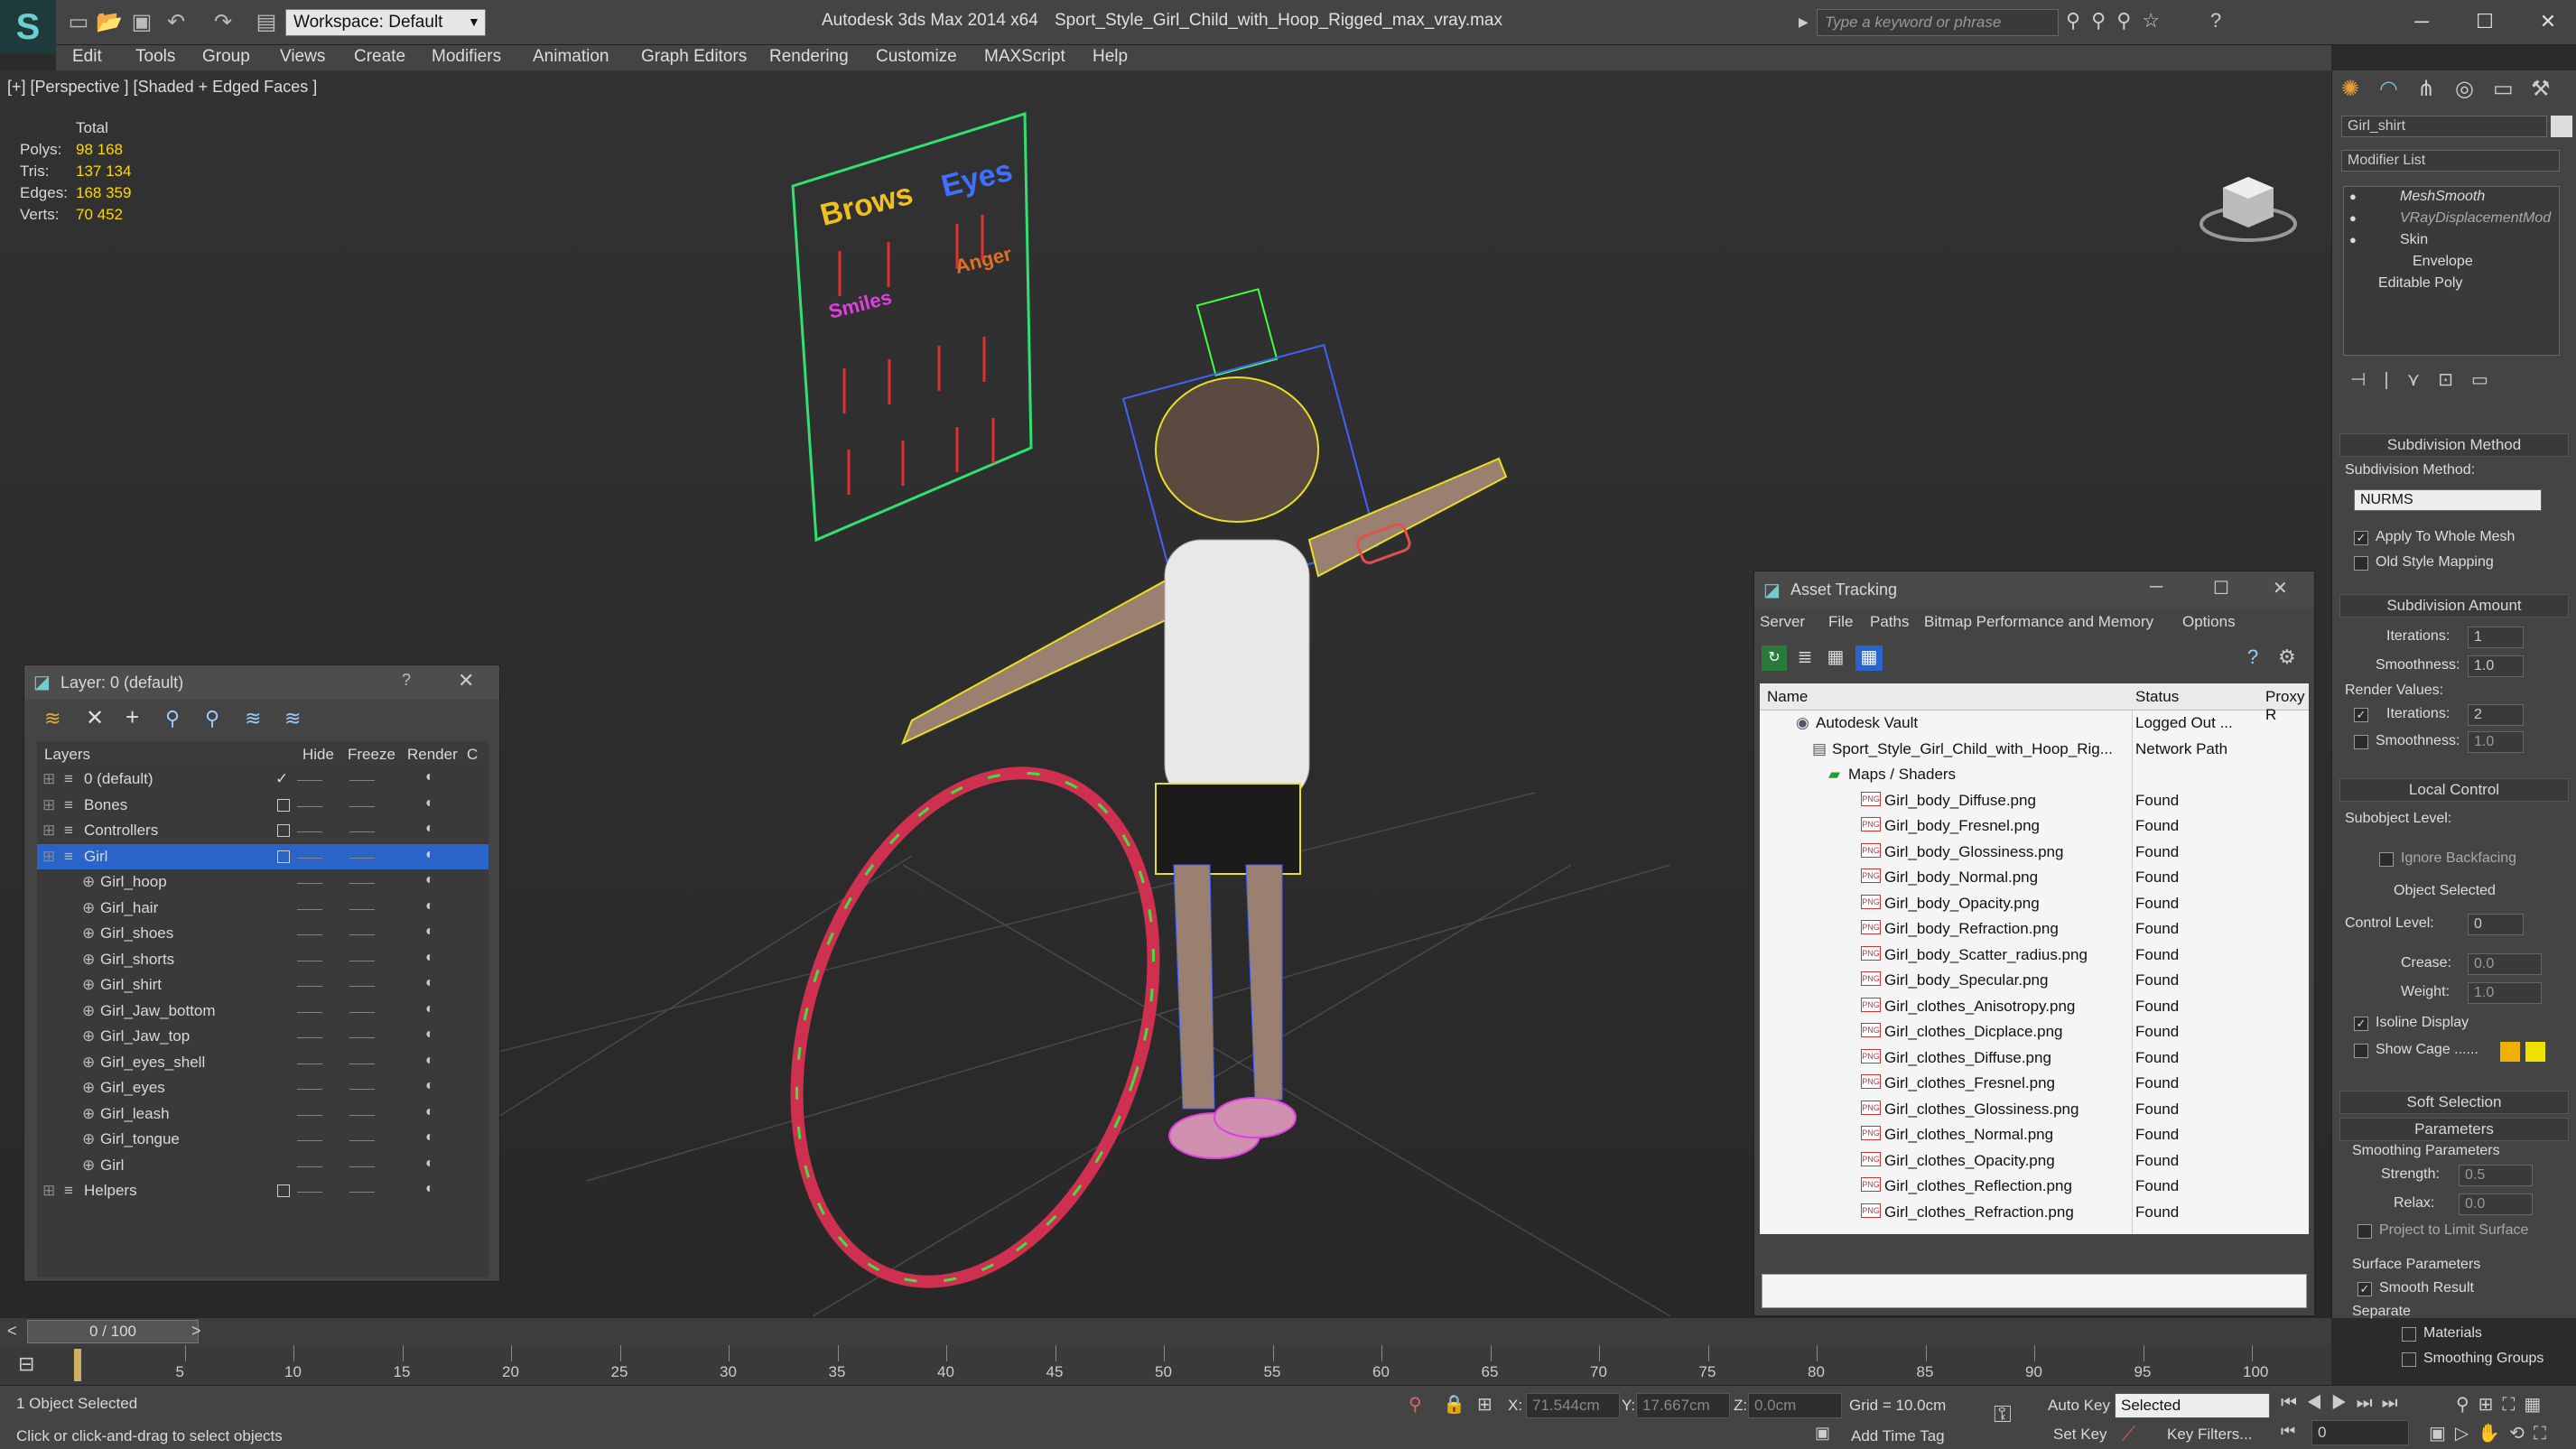 This screenshot has width=2576, height=1449. What do you see at coordinates (2361, 715) in the screenshot?
I see `render-iterations-checkbox: ✓` at bounding box center [2361, 715].